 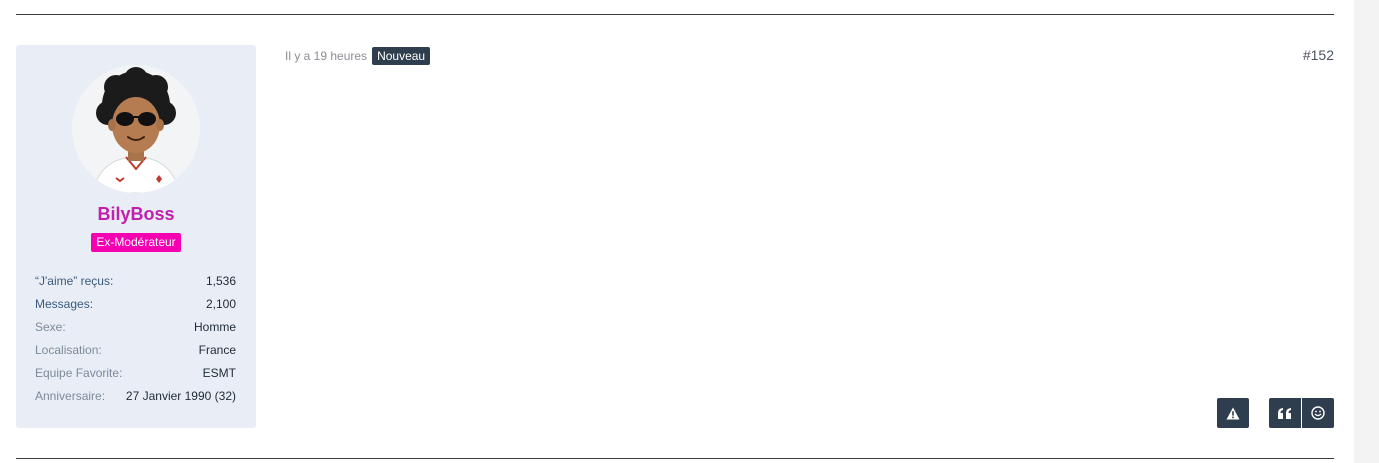 I want to click on post-number: #152, so click(x=1318, y=55).